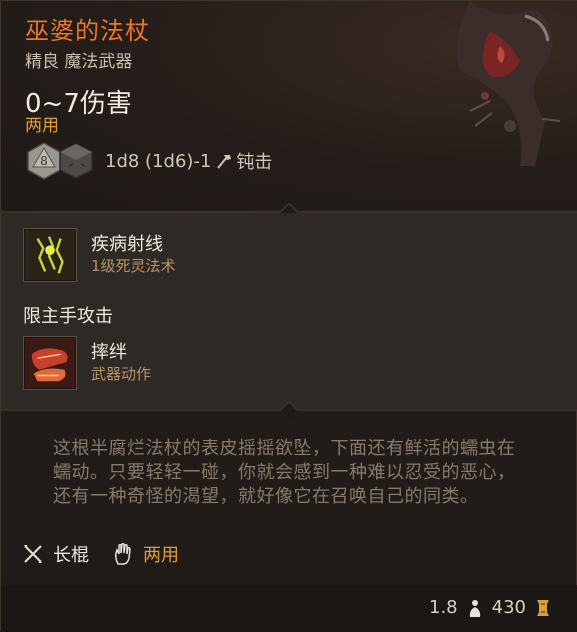 The height and width of the screenshot is (632, 577). What do you see at coordinates (443, 607) in the screenshot?
I see `weight-value: 1.8` at bounding box center [443, 607].